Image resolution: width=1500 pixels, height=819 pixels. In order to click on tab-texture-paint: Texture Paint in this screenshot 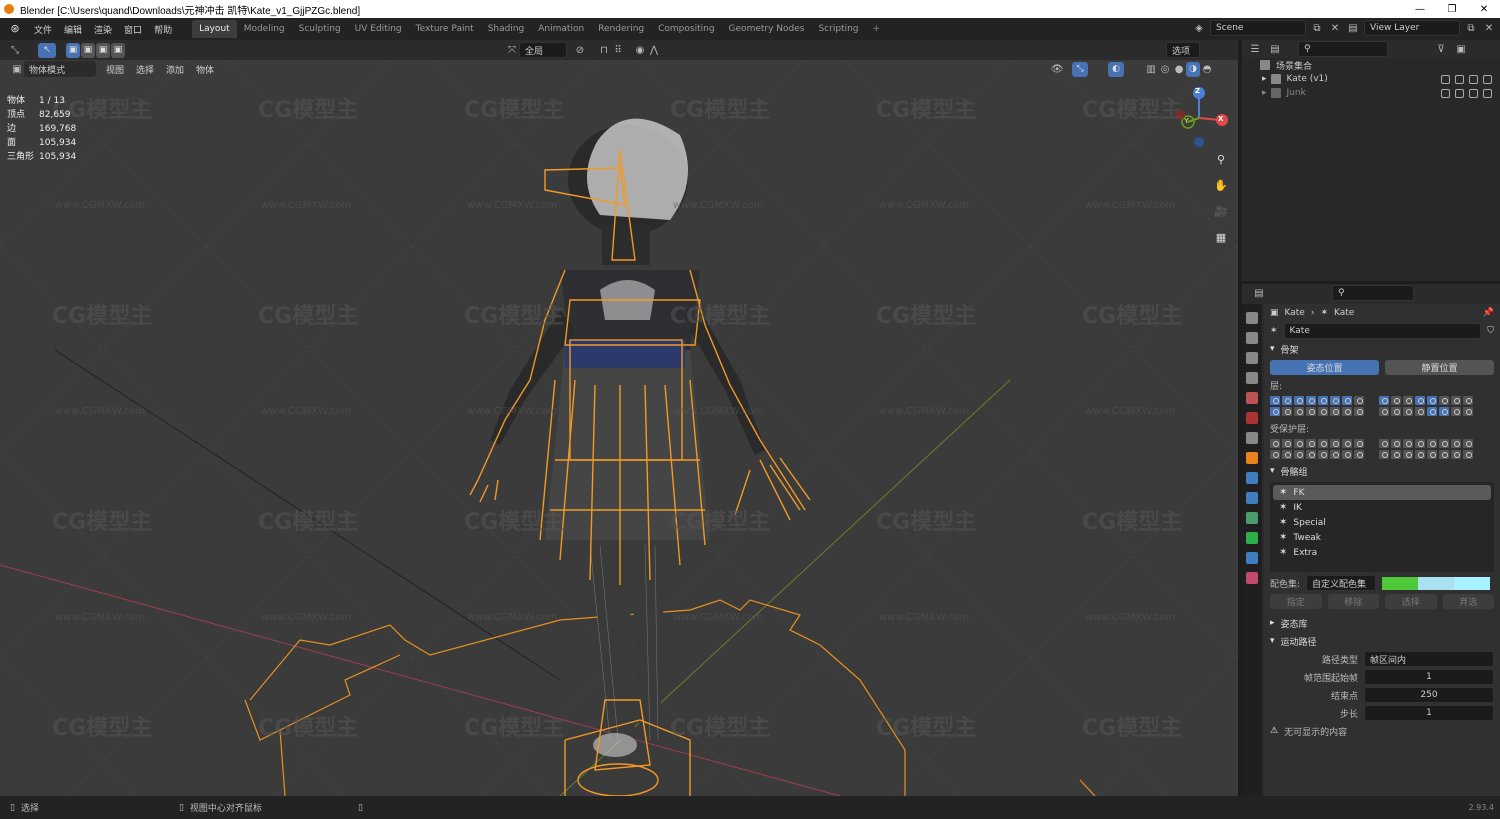, I will do `click(445, 29)`.